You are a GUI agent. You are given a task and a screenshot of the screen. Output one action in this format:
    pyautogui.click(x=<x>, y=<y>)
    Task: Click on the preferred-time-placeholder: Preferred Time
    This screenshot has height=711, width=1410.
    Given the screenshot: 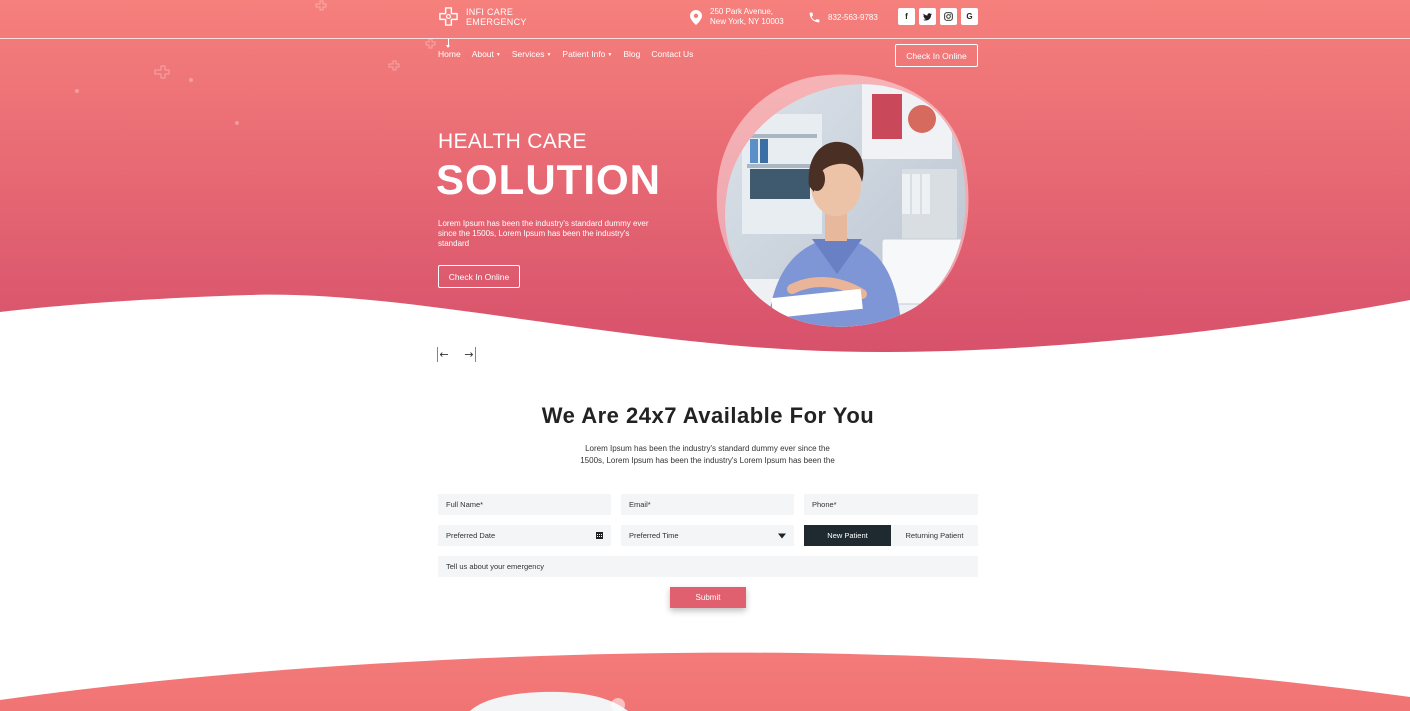 What is the action you would take?
    pyautogui.click(x=654, y=535)
    